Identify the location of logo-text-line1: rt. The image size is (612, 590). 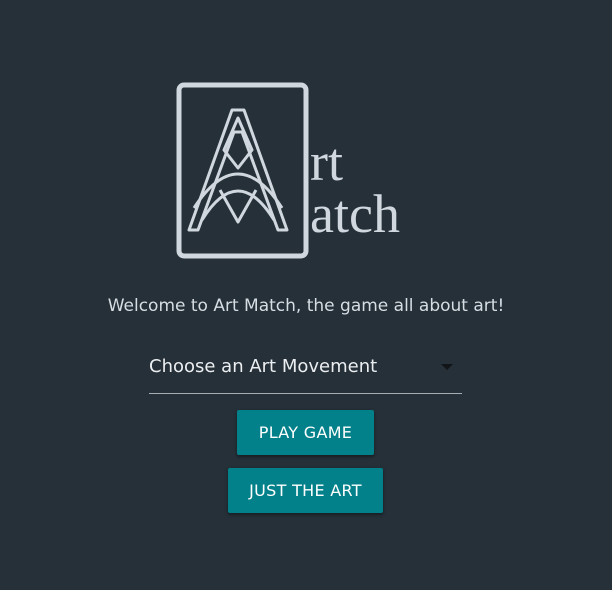
(326, 162).